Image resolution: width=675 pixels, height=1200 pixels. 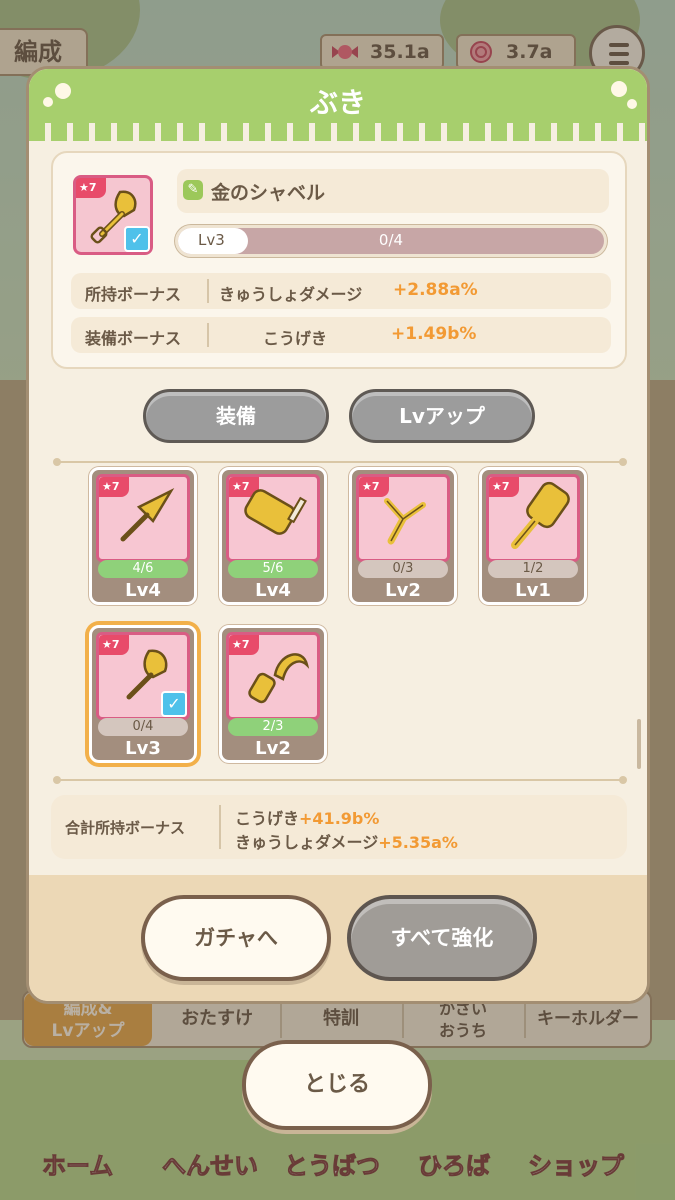 What do you see at coordinates (143, 727) in the screenshot?
I see `count-badge: 0/4` at bounding box center [143, 727].